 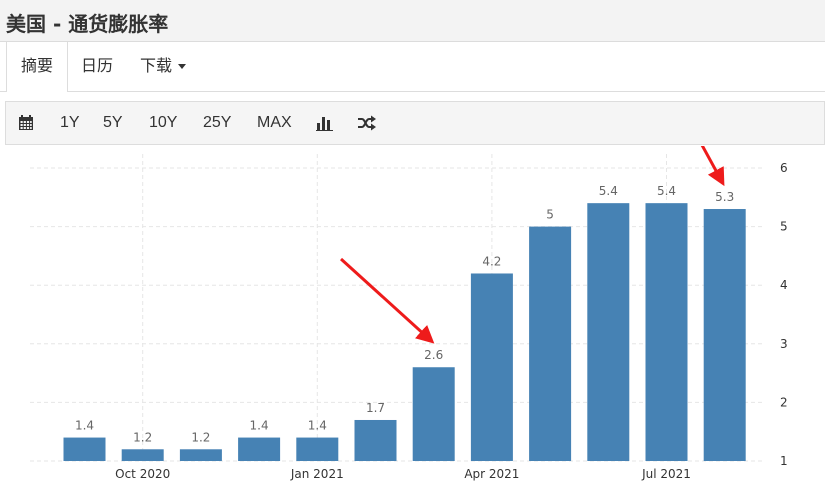 I want to click on data-label: 4.2, so click(x=491, y=261).